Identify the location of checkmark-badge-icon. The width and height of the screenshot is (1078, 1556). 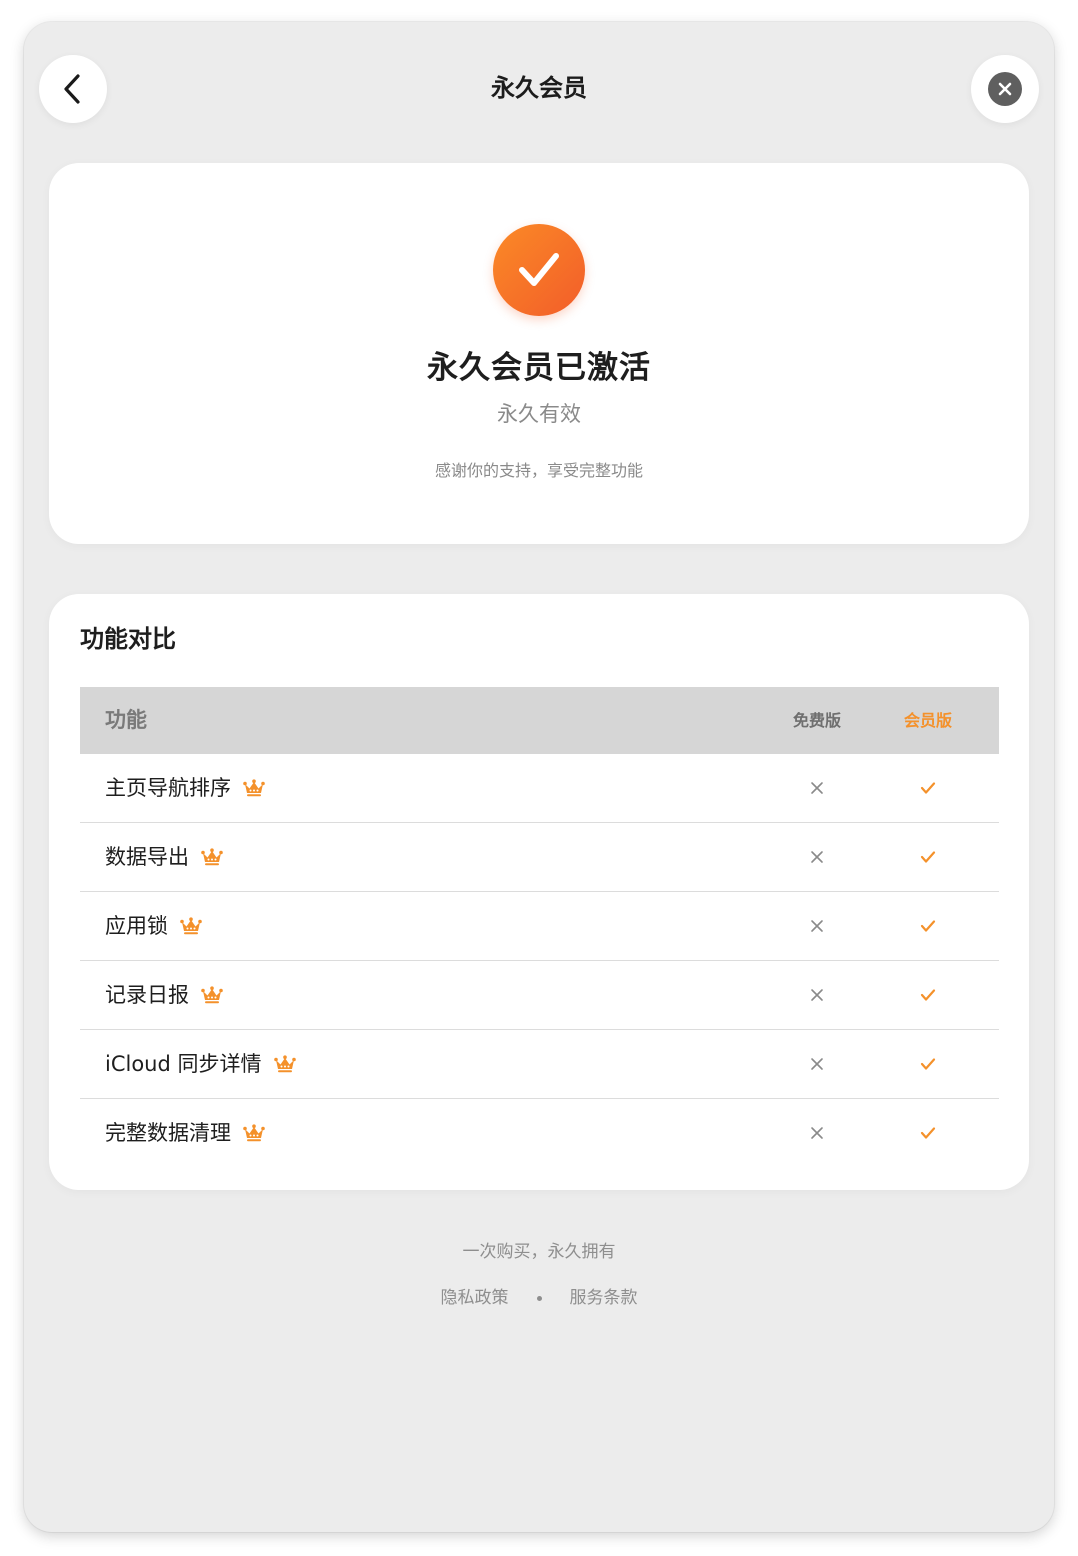
(539, 270).